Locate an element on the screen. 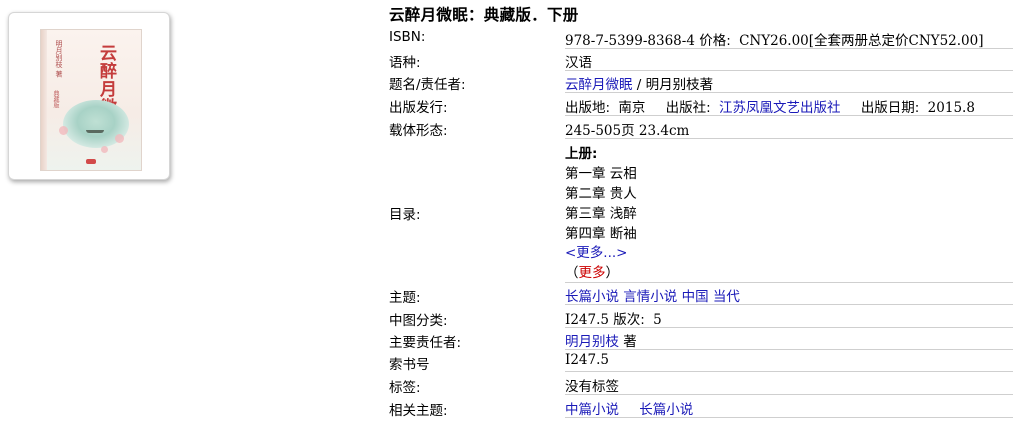  date-label: 出版日期: is located at coordinates (890, 108).